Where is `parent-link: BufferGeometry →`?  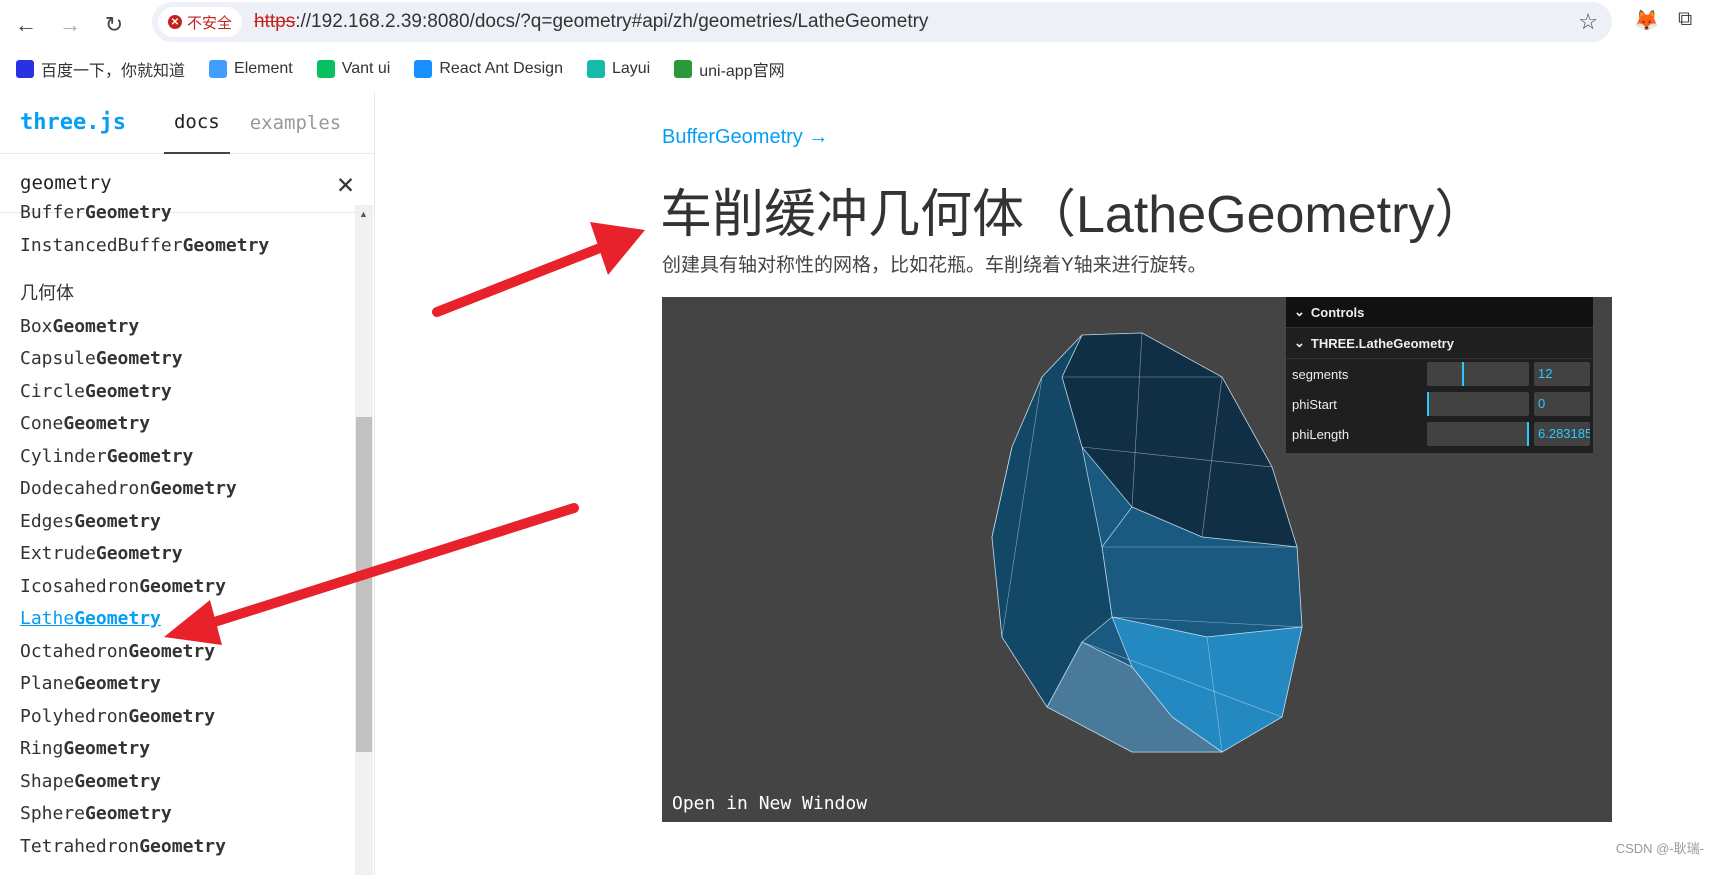
parent-link: BufferGeometry → is located at coordinates (745, 137).